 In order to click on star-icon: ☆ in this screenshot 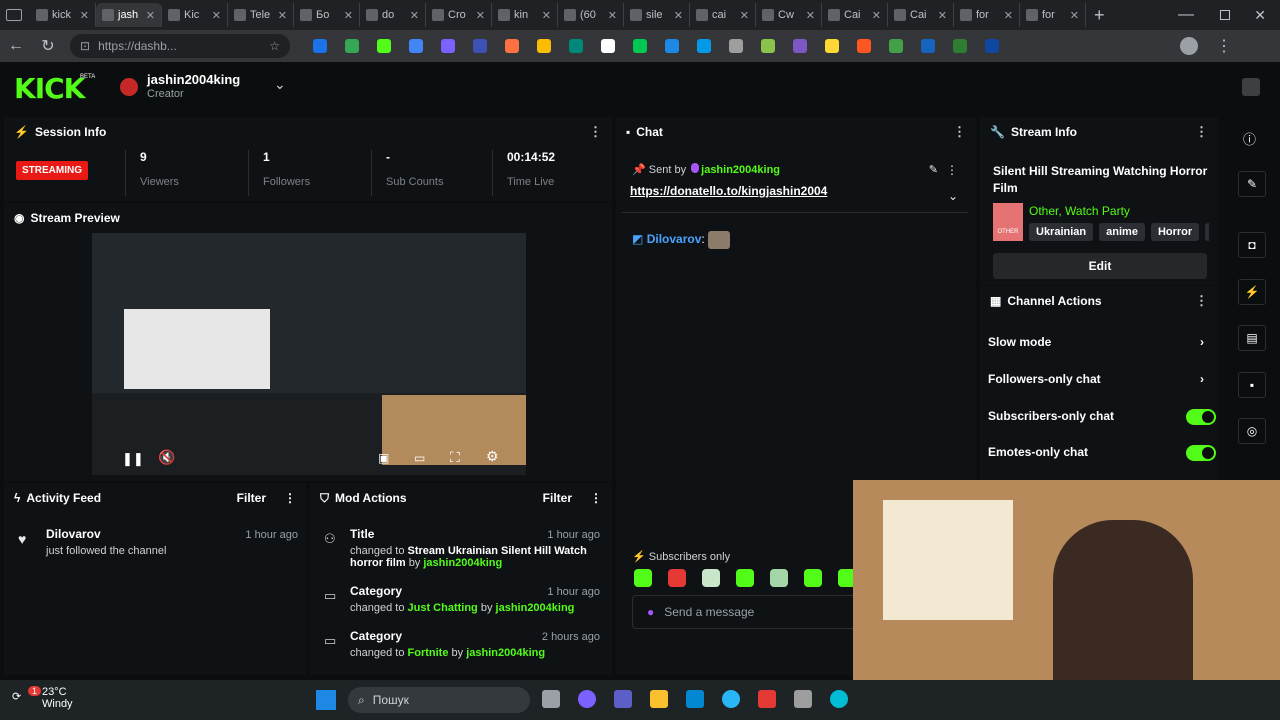, I will do `click(274, 46)`.